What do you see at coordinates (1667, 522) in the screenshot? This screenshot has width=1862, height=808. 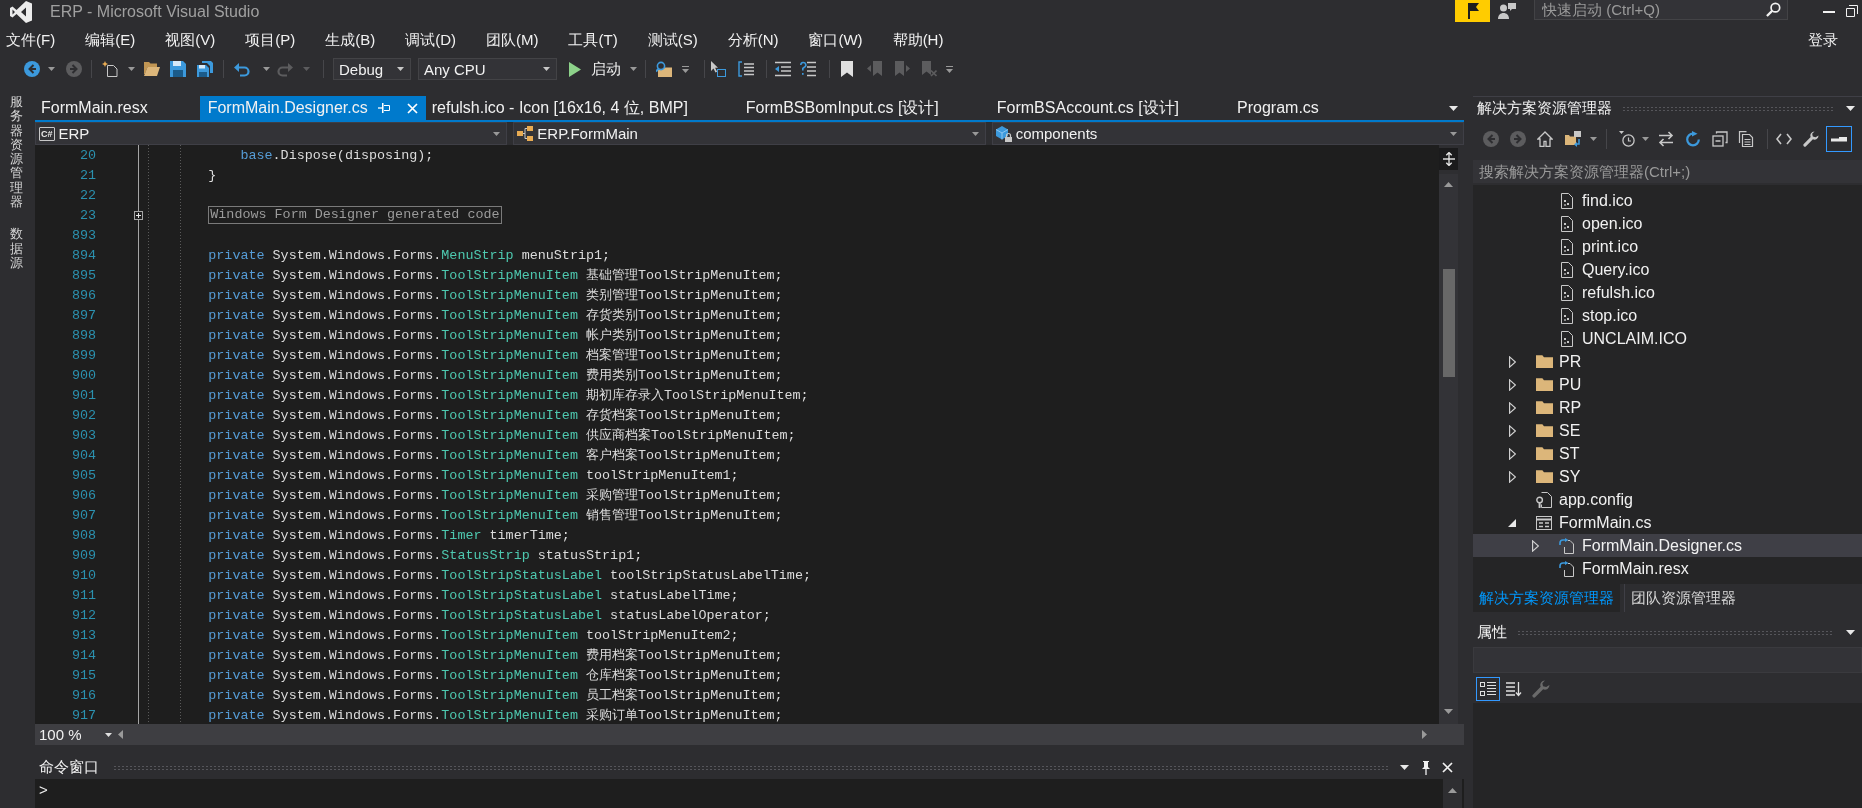 I see `tree-item: FormMain.cs` at bounding box center [1667, 522].